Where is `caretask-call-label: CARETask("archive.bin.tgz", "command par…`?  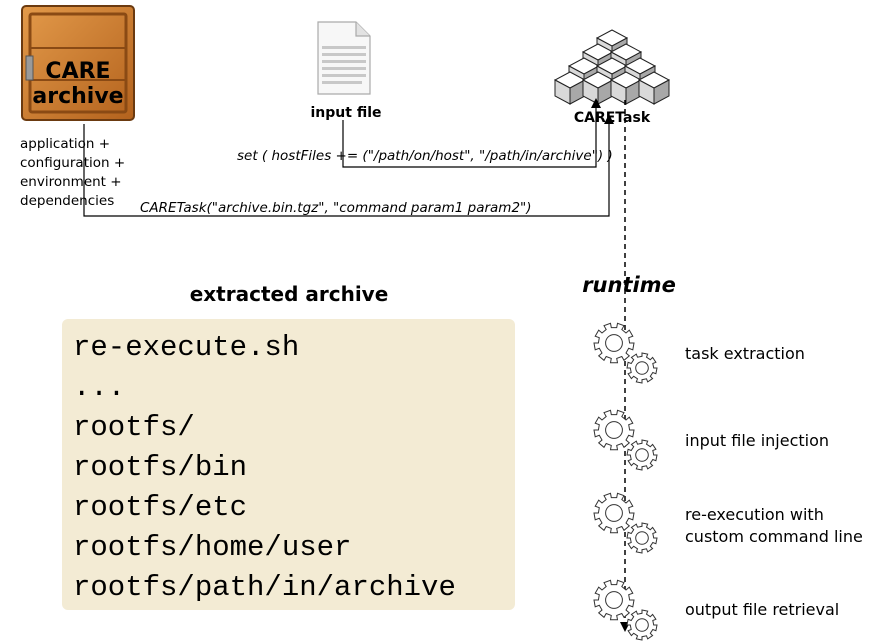 caretask-call-label: CARETask("archive.bin.tgz", "command par… is located at coordinates (336, 208).